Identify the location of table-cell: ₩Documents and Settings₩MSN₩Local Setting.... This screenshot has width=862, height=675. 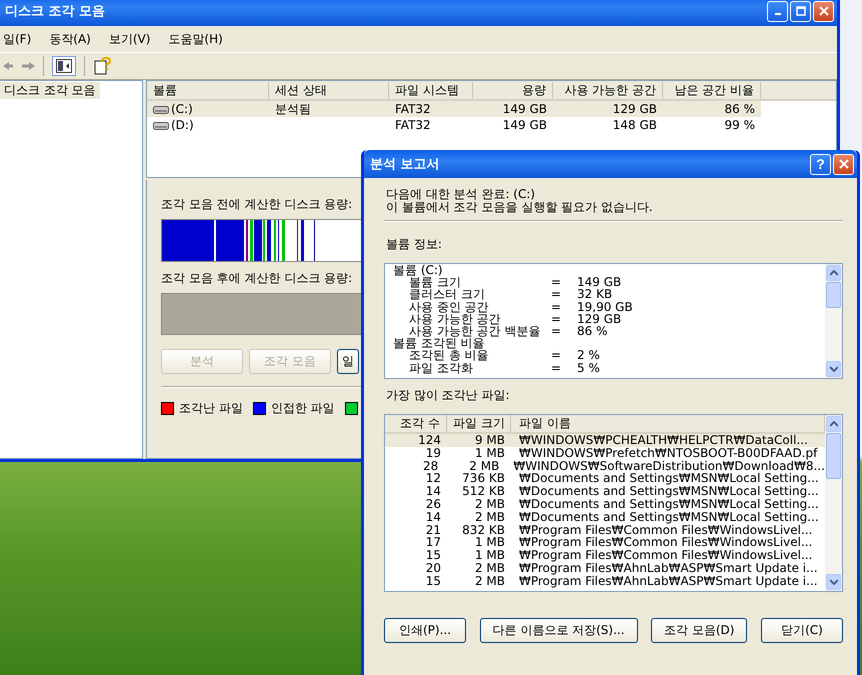
(669, 491).